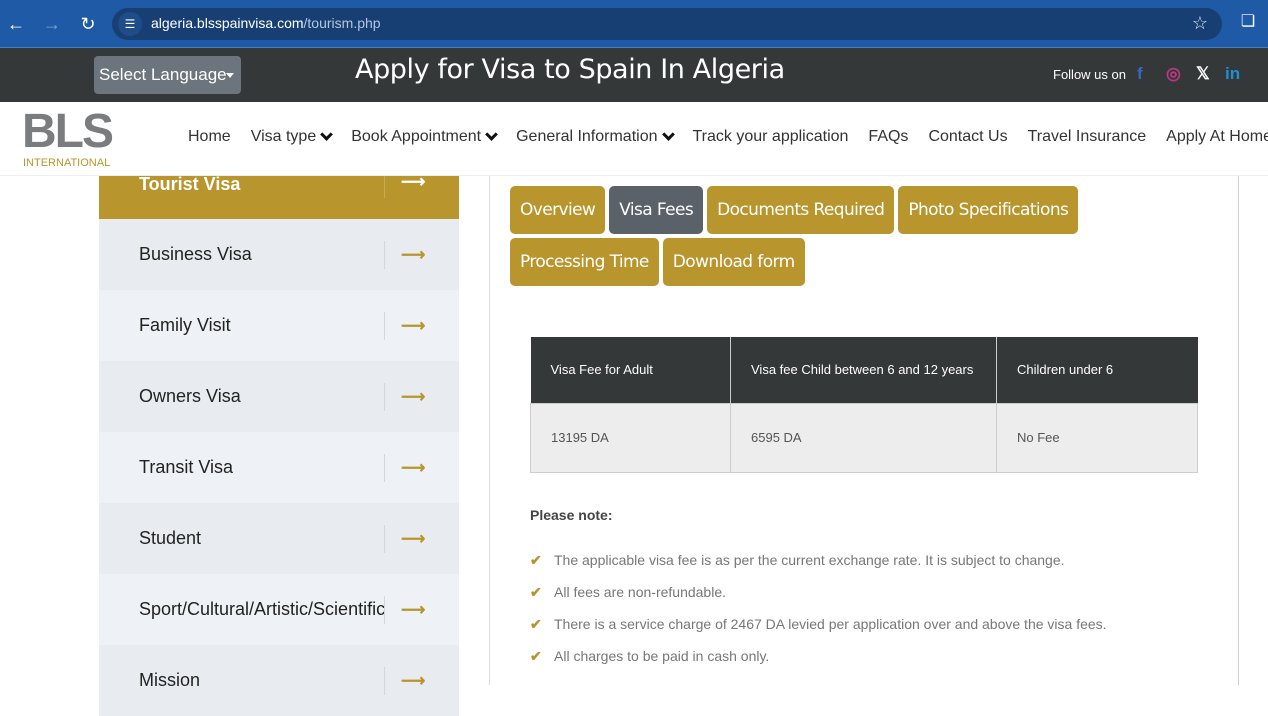 The height and width of the screenshot is (716, 1268). I want to click on nav-apply-at-home: Apply At Home, so click(1217, 137).